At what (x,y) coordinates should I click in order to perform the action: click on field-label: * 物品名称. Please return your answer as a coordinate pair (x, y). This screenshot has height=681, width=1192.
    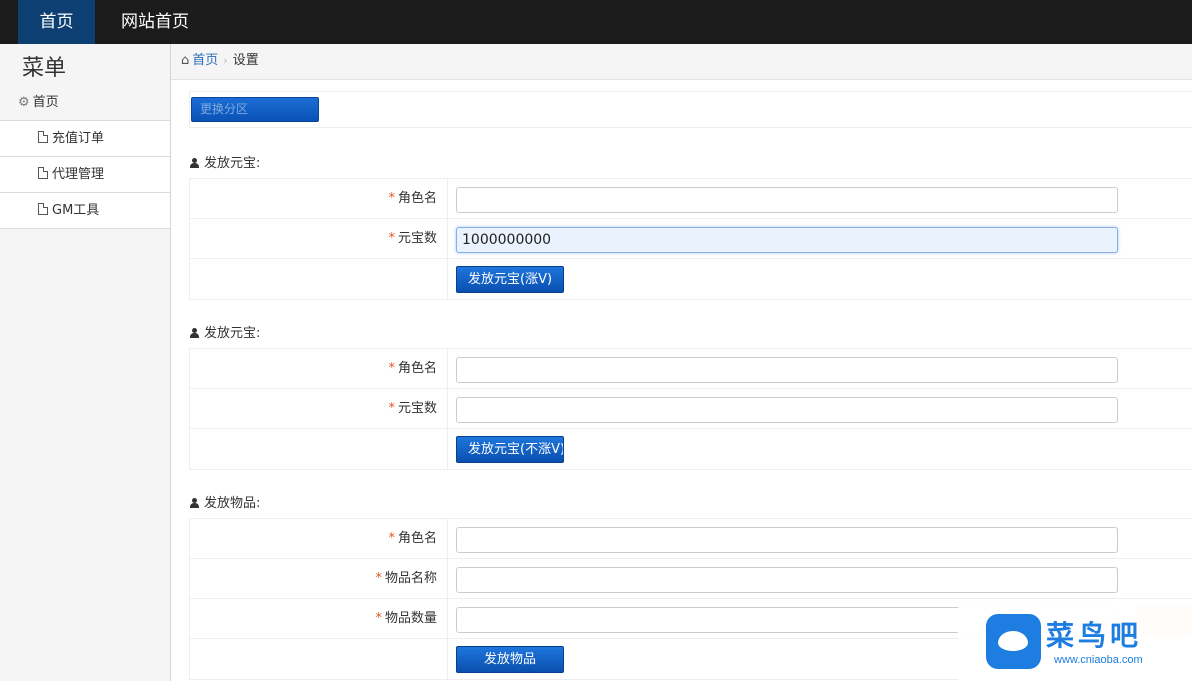
    Looking at the image, I should click on (319, 579).